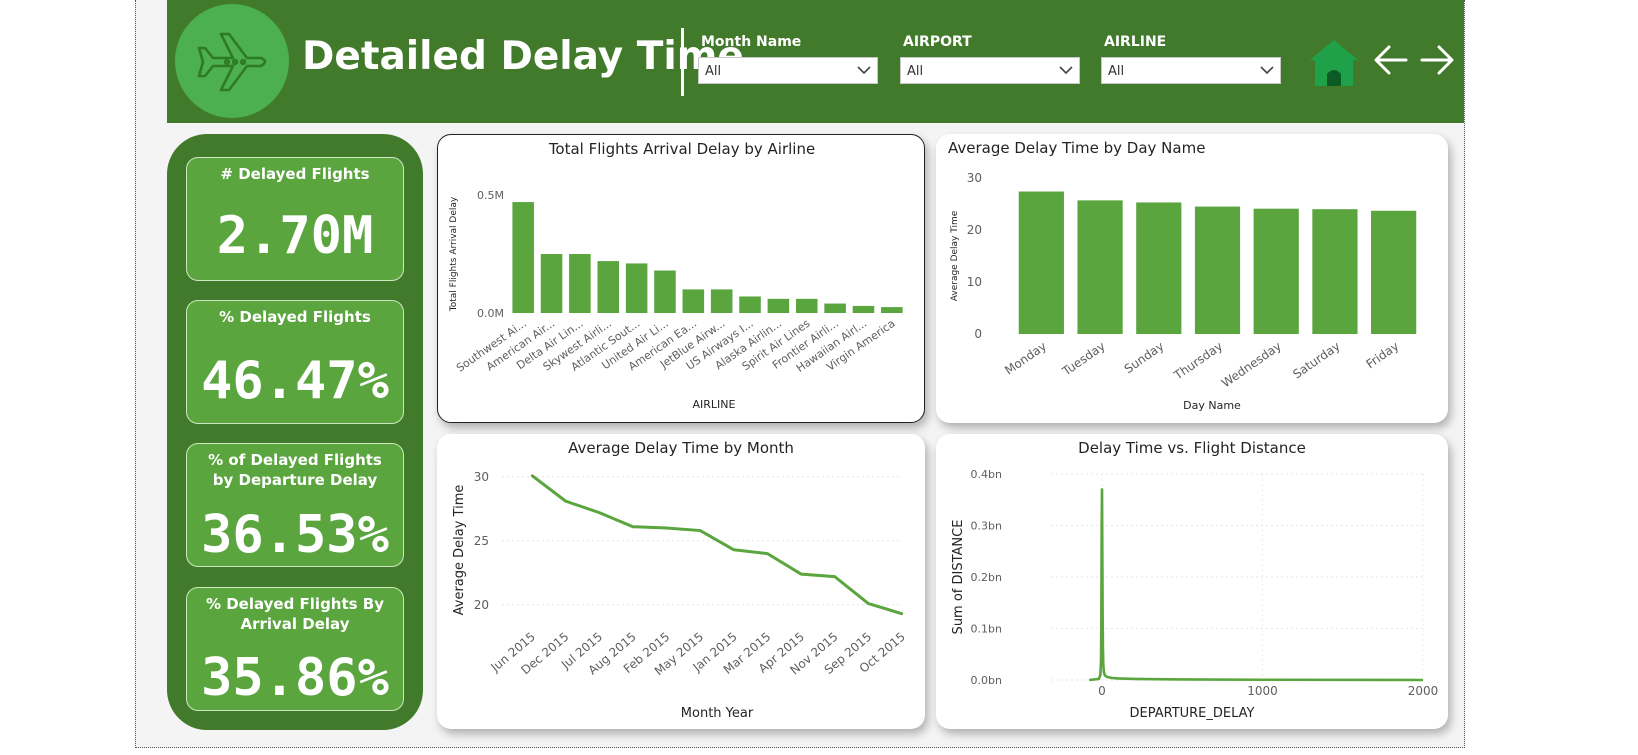  I want to click on airport-dropdown: All, so click(990, 70).